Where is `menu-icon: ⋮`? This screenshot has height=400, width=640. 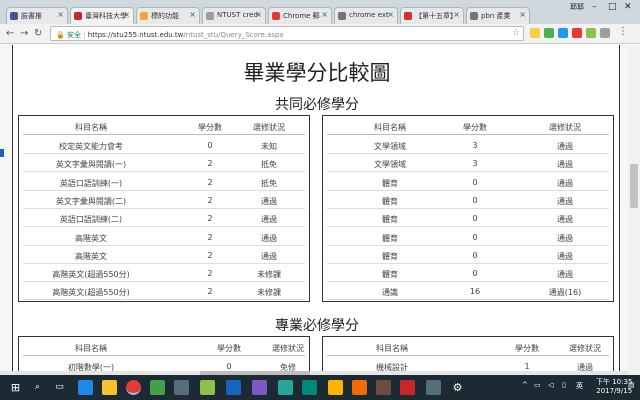
menu-icon: ⋮ is located at coordinates (623, 31).